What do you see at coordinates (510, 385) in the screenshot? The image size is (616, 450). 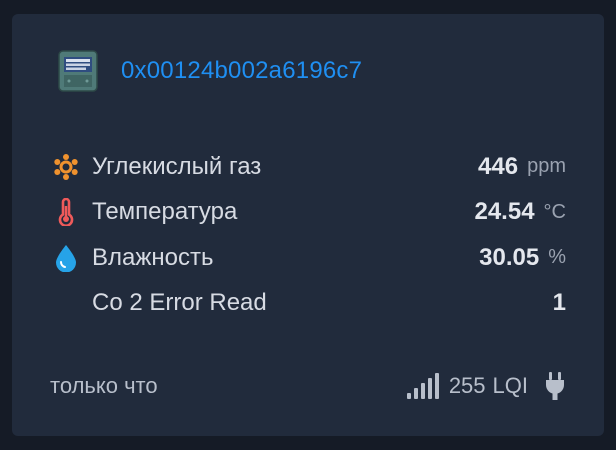 I see `lqi-unit: LQI` at bounding box center [510, 385].